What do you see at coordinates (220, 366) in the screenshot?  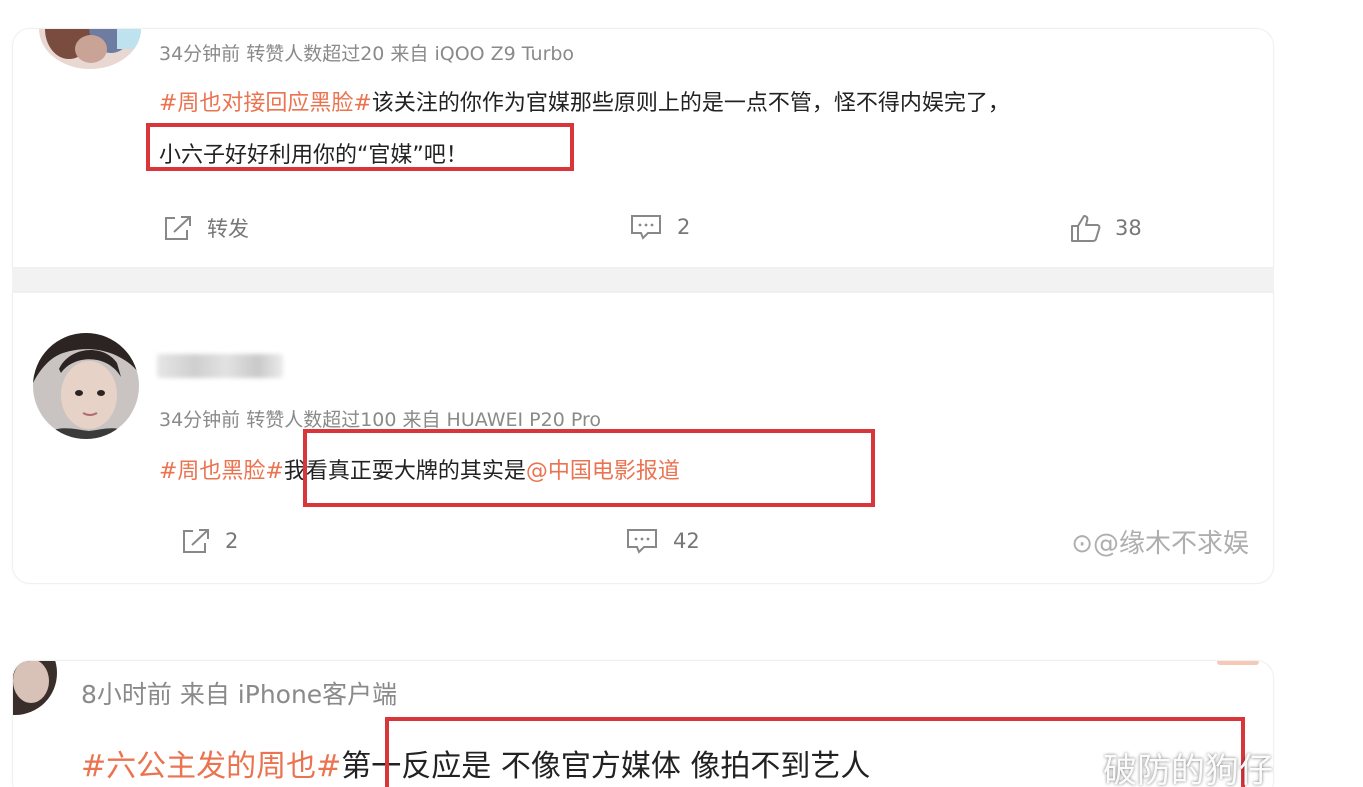 I see `blurred-username` at bounding box center [220, 366].